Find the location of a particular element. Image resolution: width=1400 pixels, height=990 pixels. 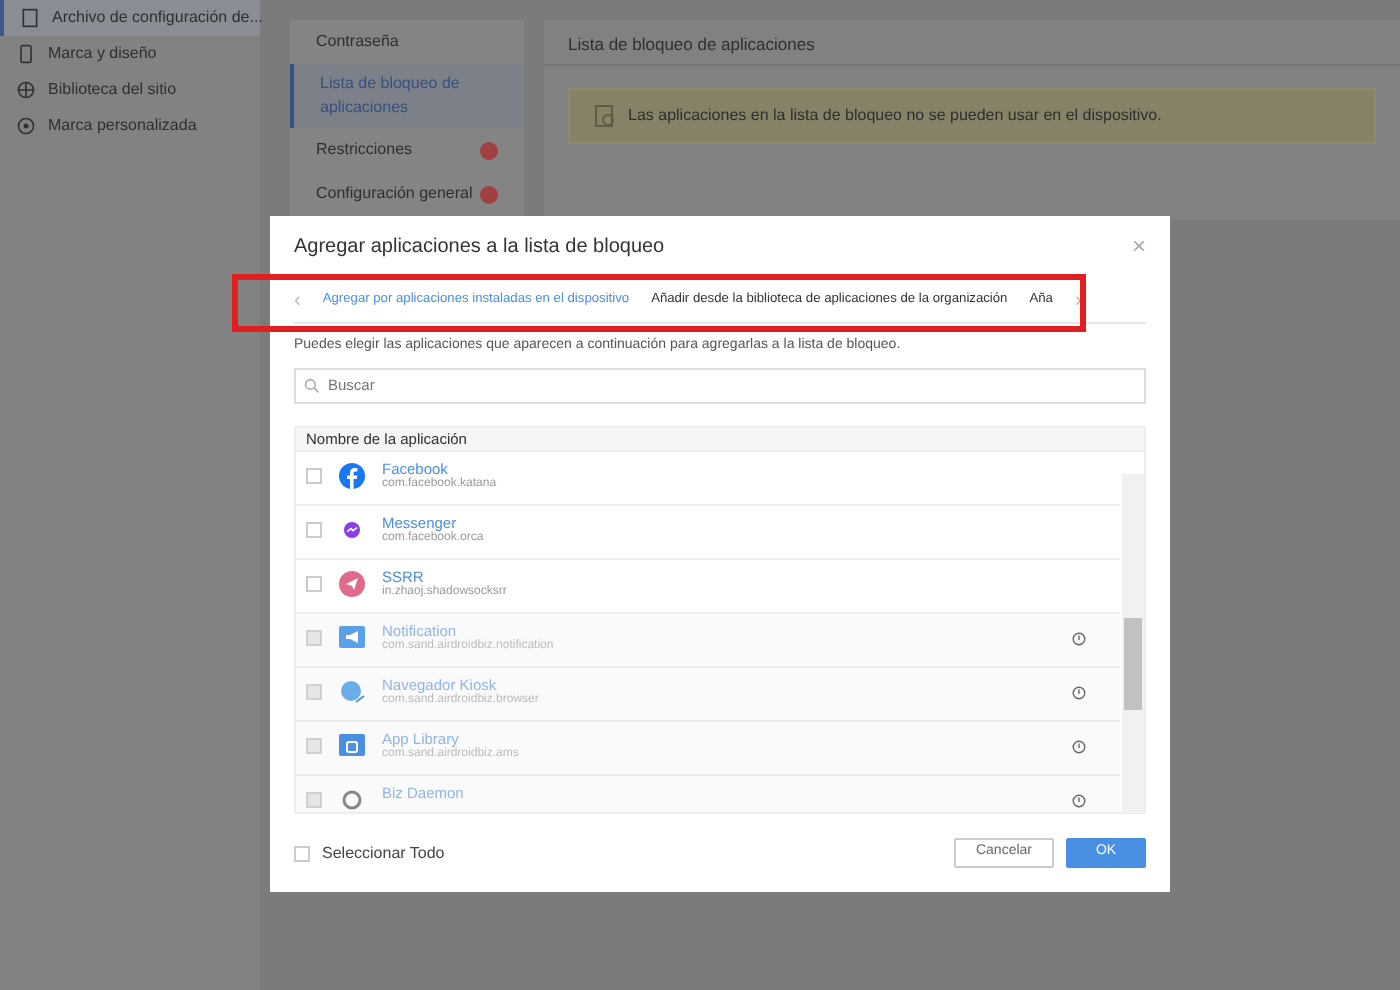

dialog-title: Agregar aplicaciones a la lista de bloqueo is located at coordinates (479, 247).